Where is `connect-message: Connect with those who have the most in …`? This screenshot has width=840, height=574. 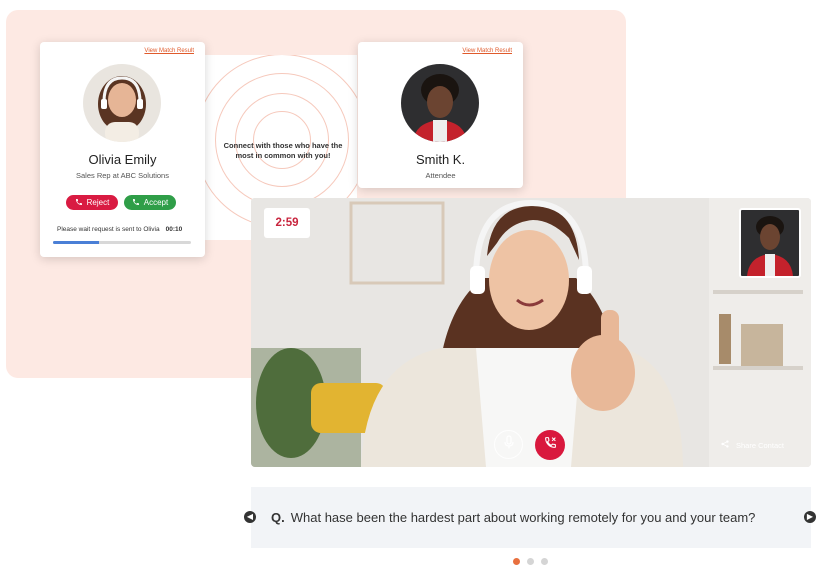 connect-message: Connect with those who have the most in … is located at coordinates (283, 150).